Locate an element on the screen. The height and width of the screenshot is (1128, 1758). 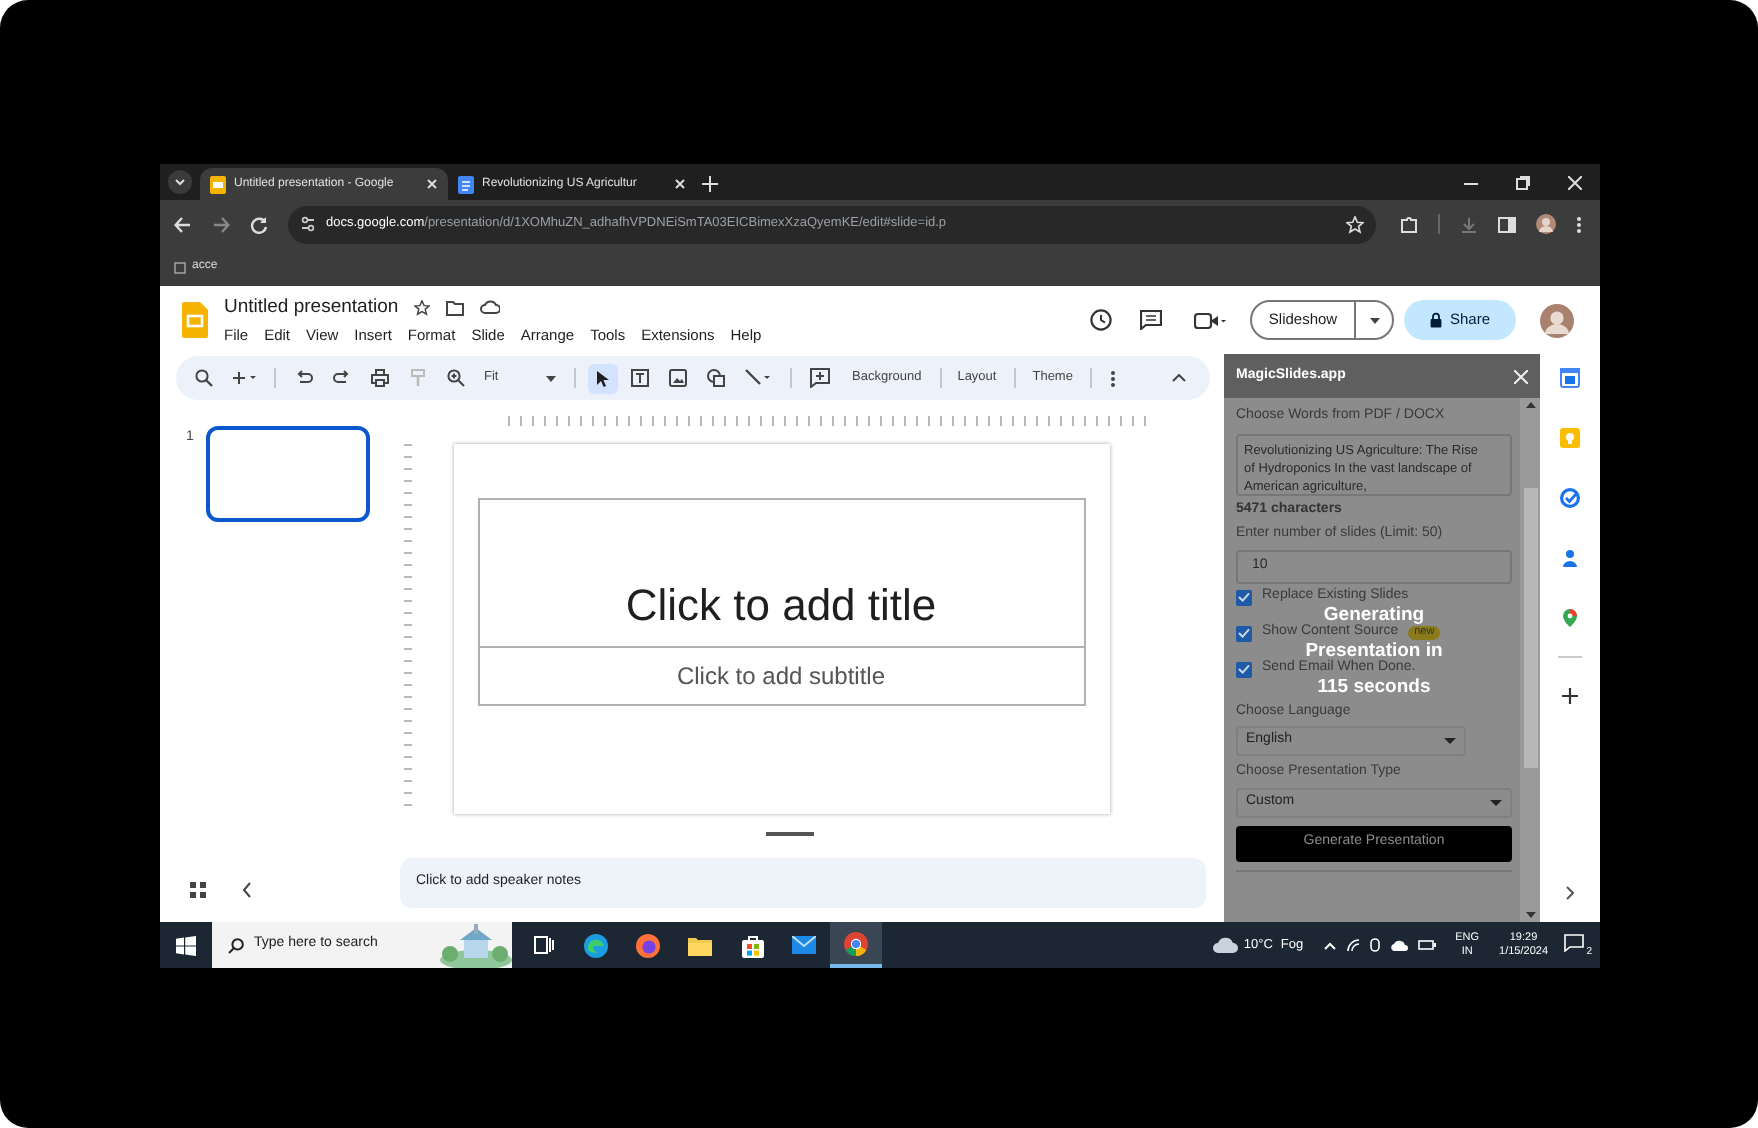
firefox-icon is located at coordinates (648, 945).